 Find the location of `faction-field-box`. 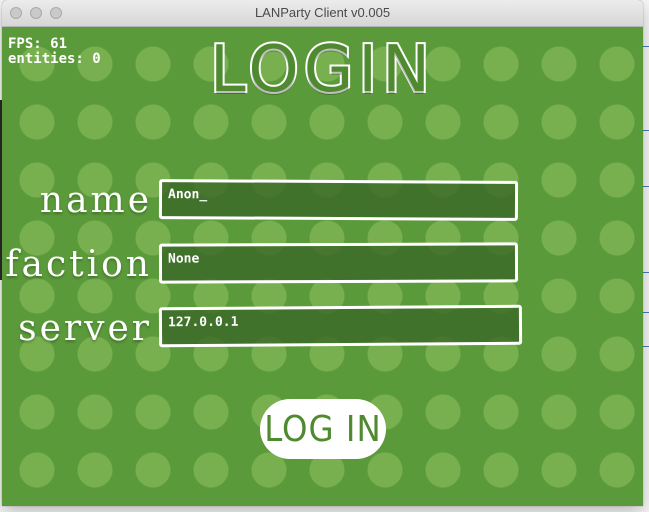

faction-field-box is located at coordinates (338, 263).